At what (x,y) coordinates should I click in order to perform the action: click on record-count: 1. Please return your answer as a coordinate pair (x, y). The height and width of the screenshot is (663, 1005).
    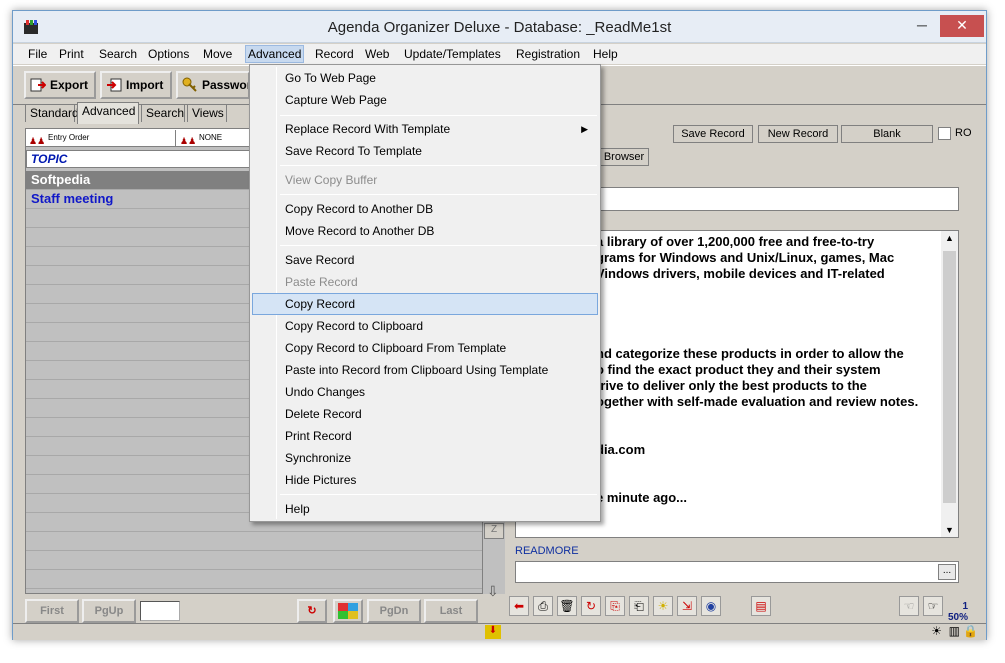
    Looking at the image, I should click on (965, 606).